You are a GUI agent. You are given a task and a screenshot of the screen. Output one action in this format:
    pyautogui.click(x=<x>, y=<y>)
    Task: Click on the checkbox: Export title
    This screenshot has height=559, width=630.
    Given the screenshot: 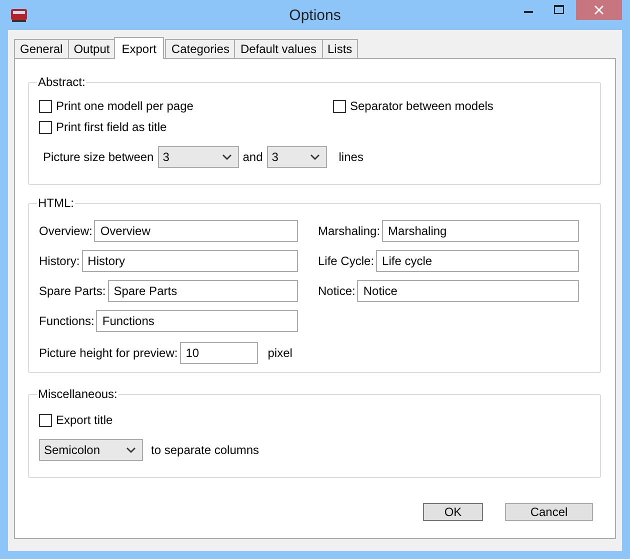 What is the action you would take?
    pyautogui.click(x=314, y=420)
    